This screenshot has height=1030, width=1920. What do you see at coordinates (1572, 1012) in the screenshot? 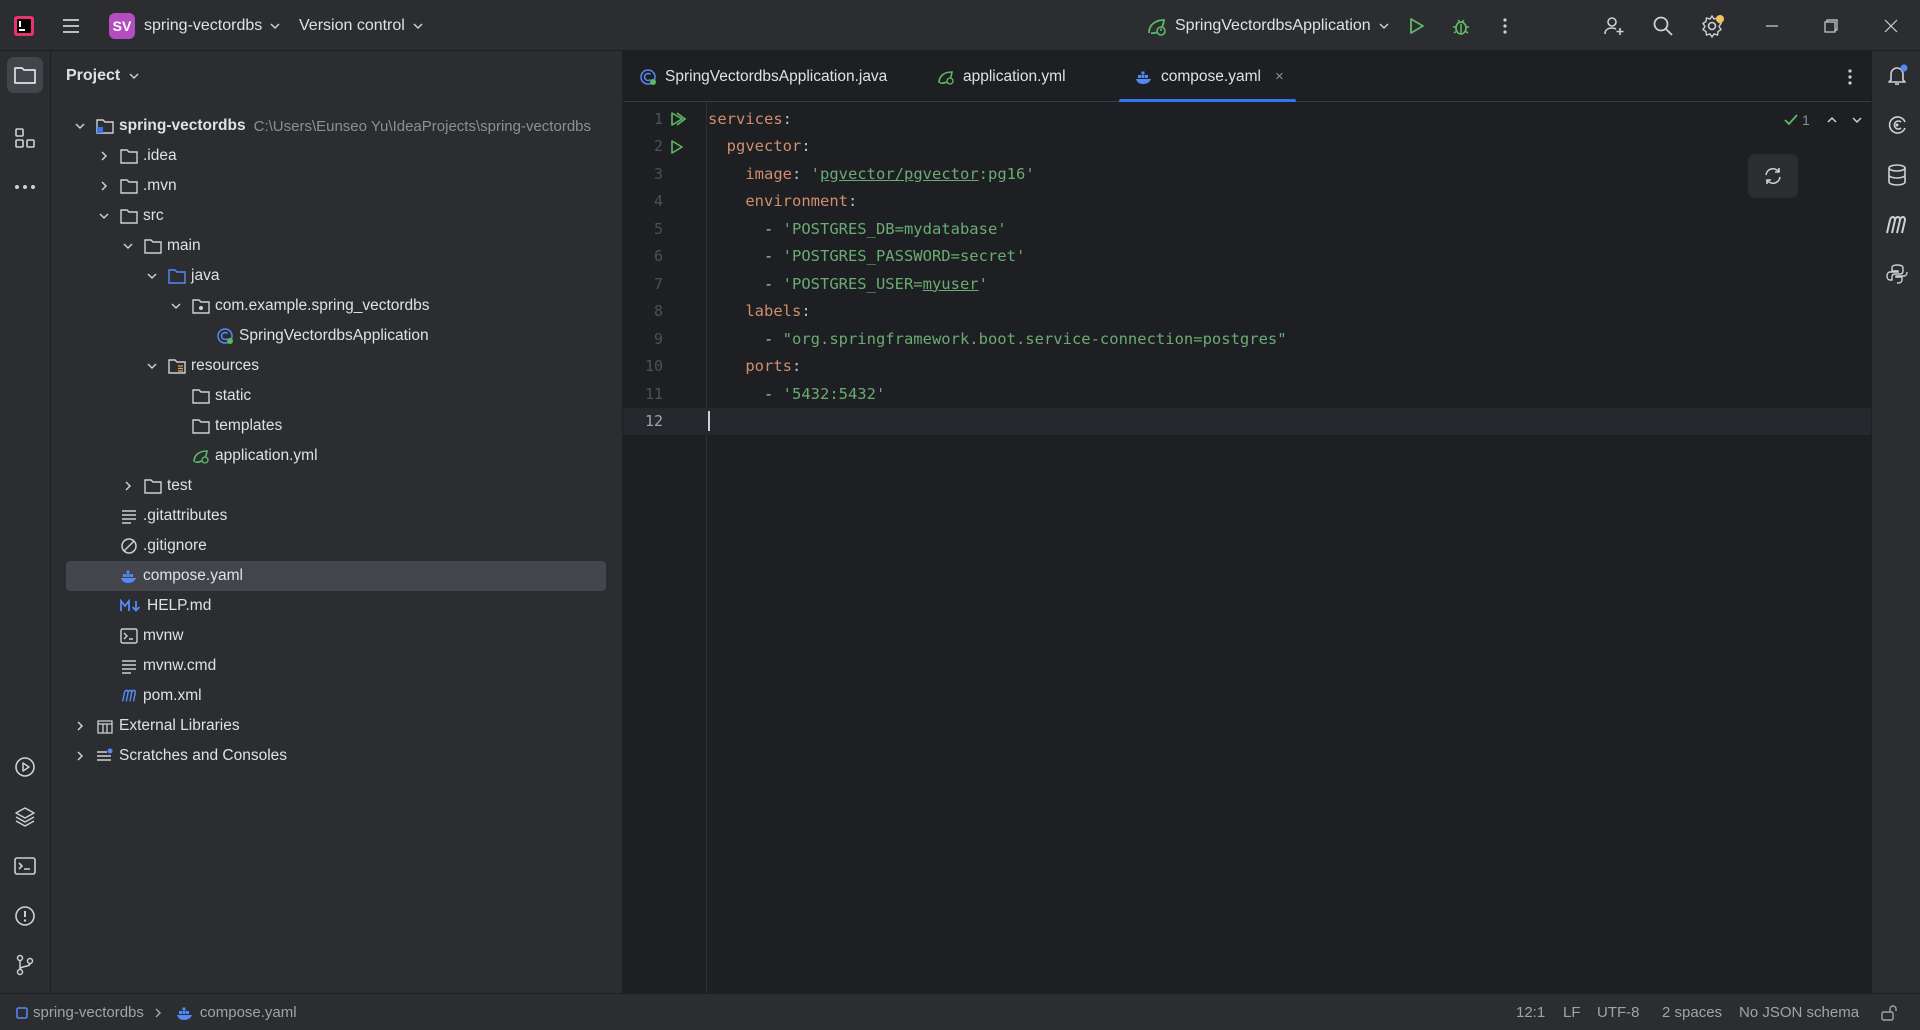
I see `line-separator: LF` at bounding box center [1572, 1012].